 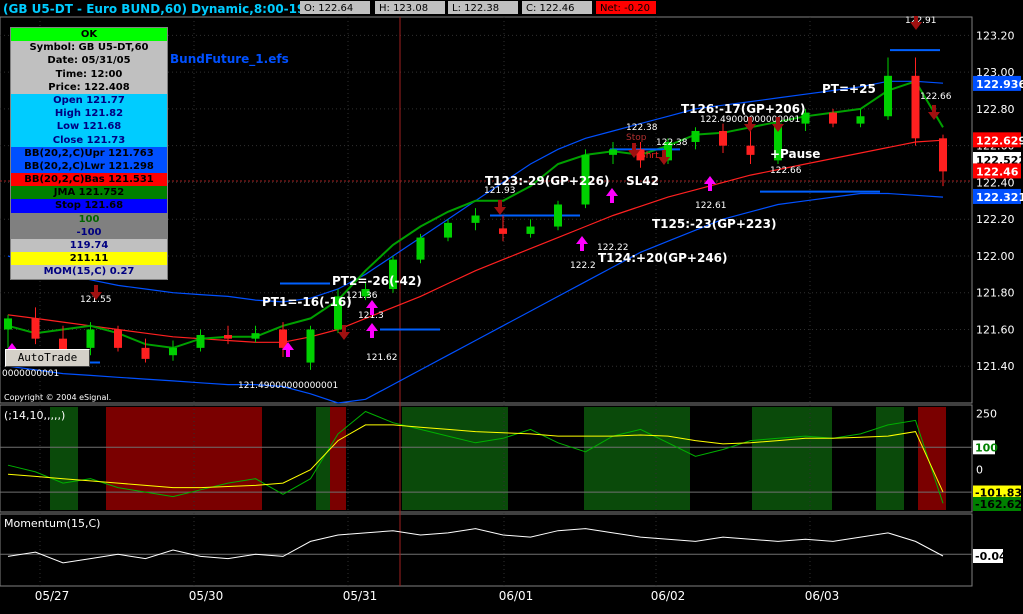 What do you see at coordinates (52, 596) in the screenshot?
I see `date-tick-label: 05/27` at bounding box center [52, 596].